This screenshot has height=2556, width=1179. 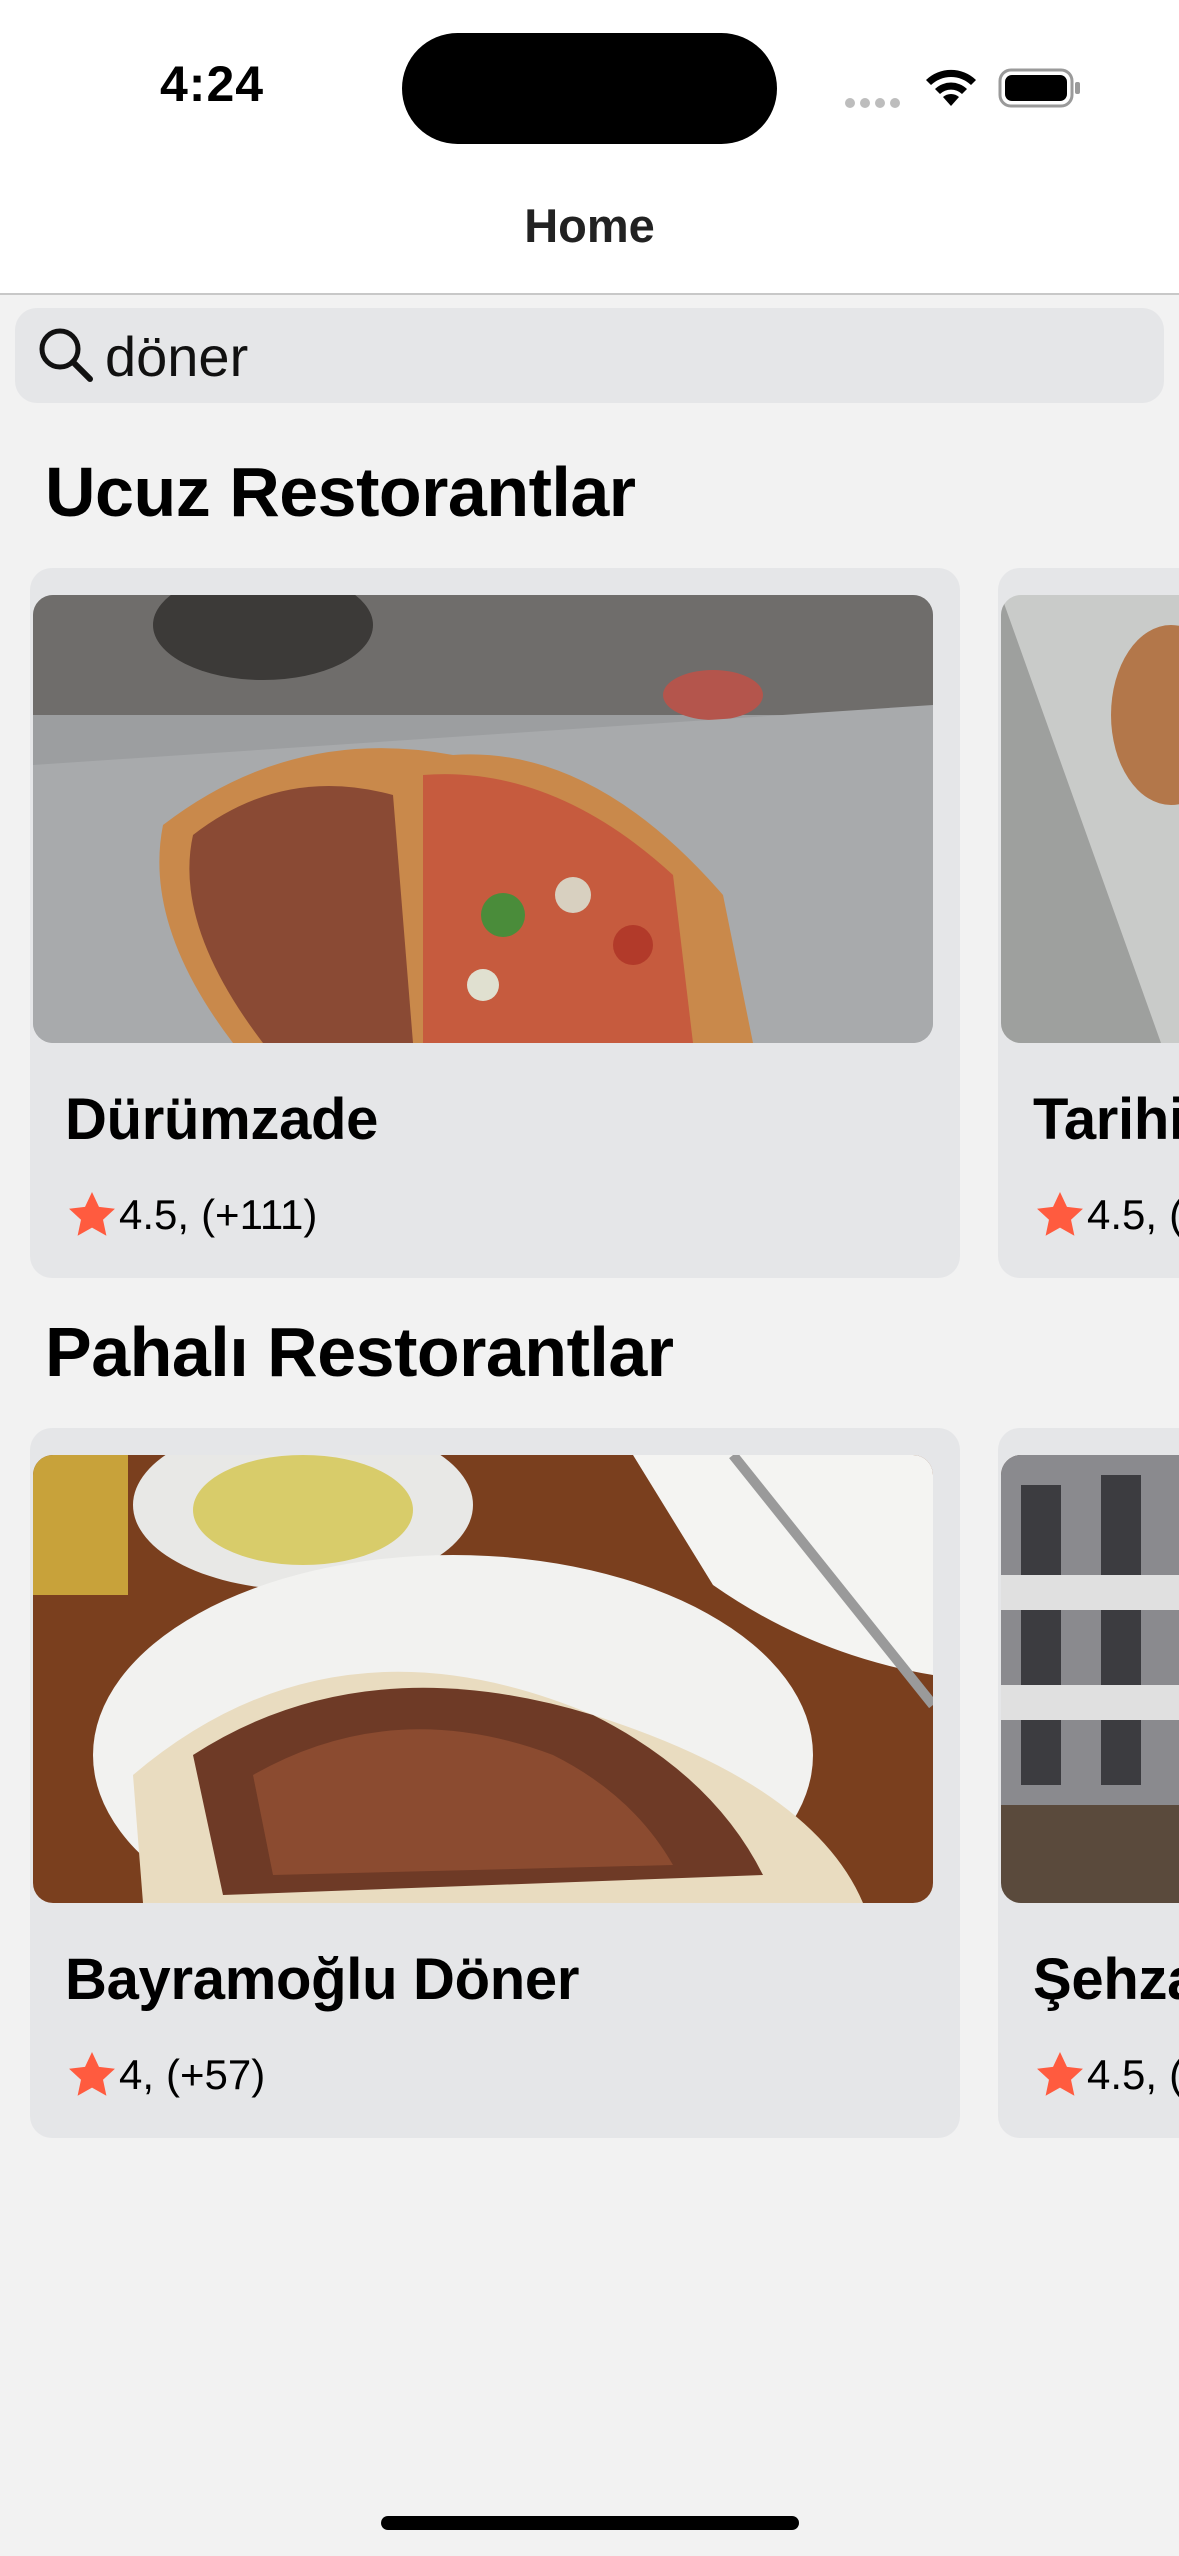 What do you see at coordinates (359, 1352) in the screenshot?
I see `section-title-expensive: Pahalı Restorantlar` at bounding box center [359, 1352].